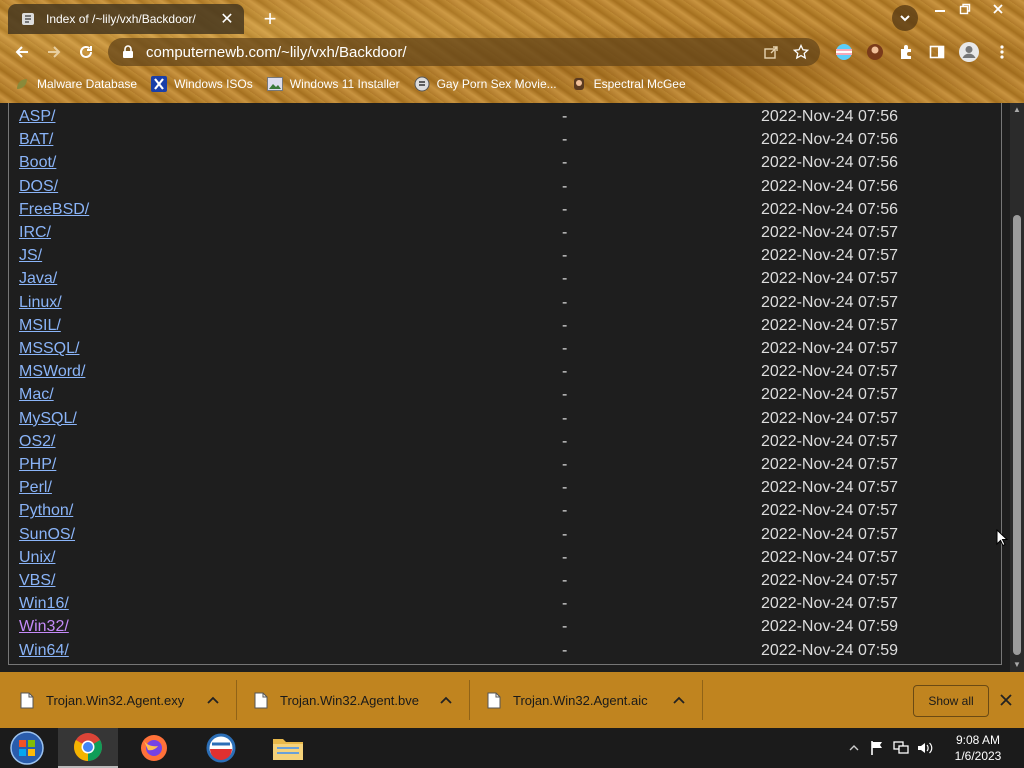  I want to click on taskbar-opera, so click(221, 748).